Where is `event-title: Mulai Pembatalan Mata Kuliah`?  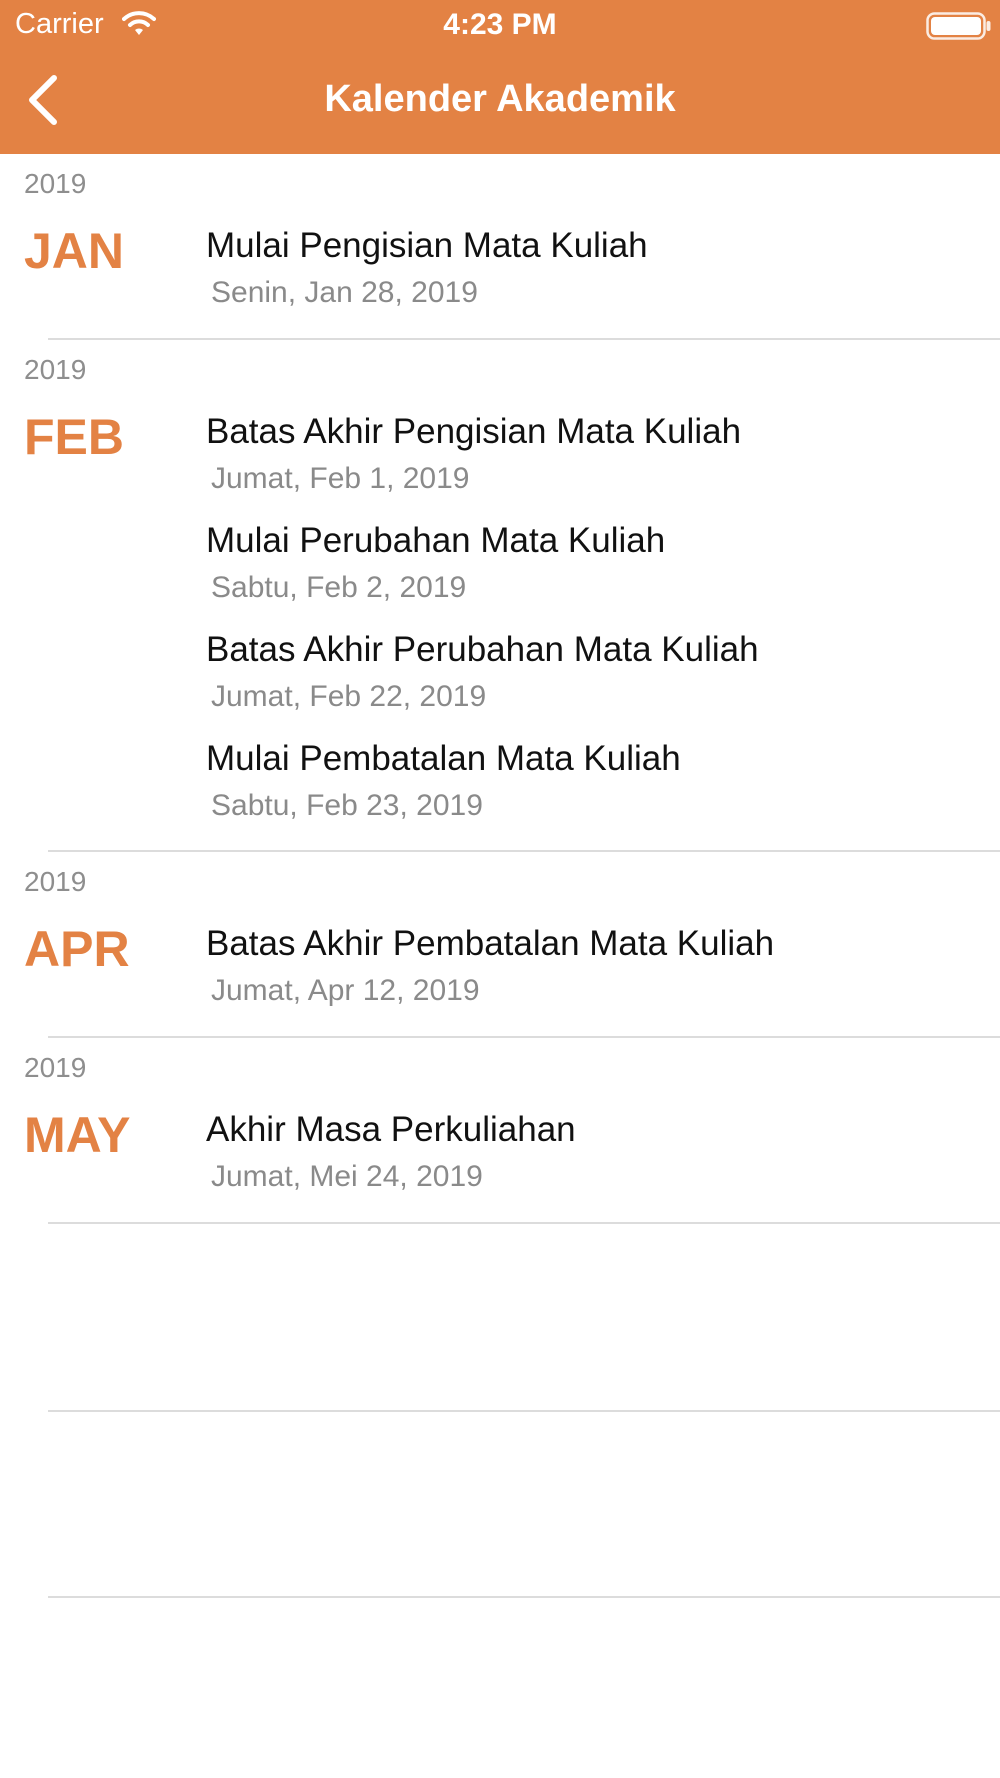
event-title: Mulai Pembatalan Mata Kuliah is located at coordinates (443, 758).